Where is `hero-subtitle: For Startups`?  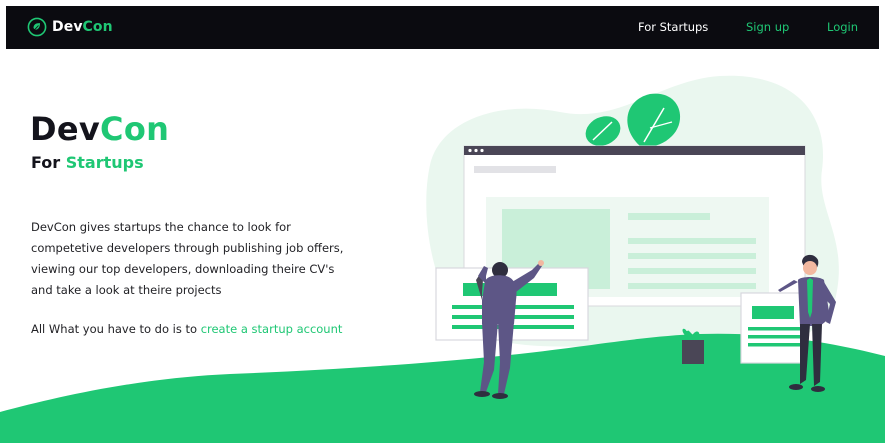
hero-subtitle: For Startups is located at coordinates (87, 162).